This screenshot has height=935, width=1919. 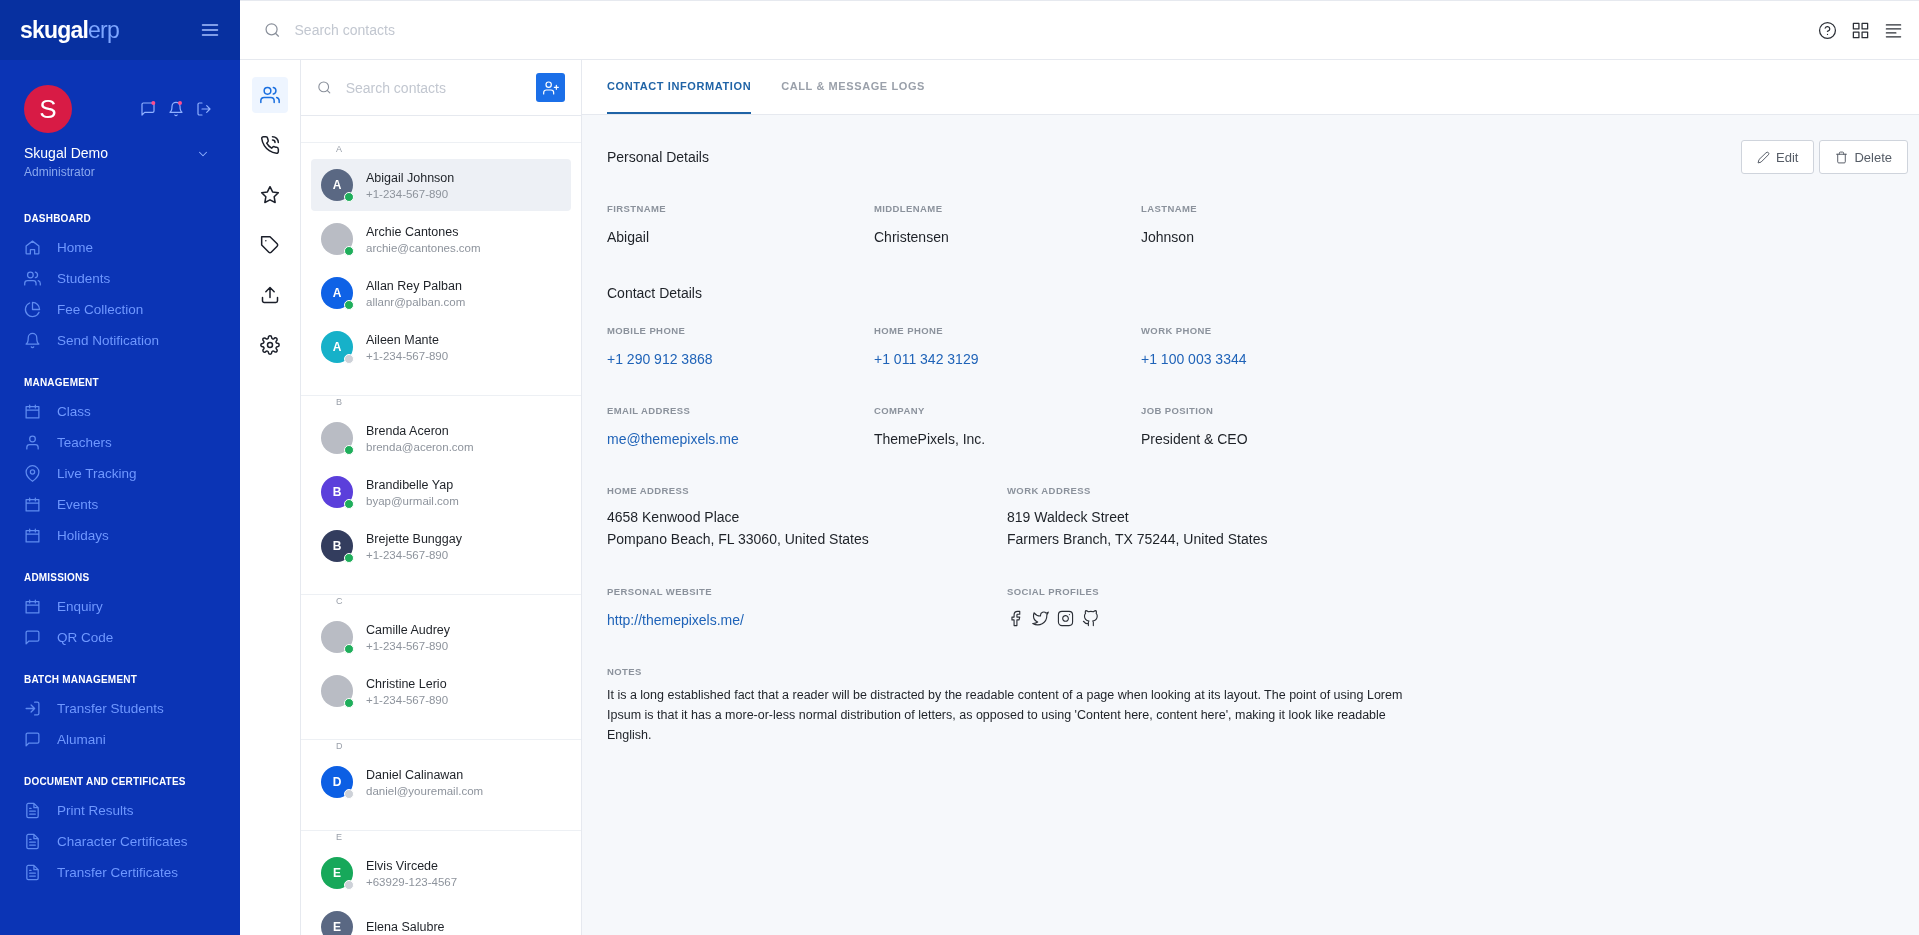 I want to click on field-label: FIRSTNAME, so click(x=637, y=208).